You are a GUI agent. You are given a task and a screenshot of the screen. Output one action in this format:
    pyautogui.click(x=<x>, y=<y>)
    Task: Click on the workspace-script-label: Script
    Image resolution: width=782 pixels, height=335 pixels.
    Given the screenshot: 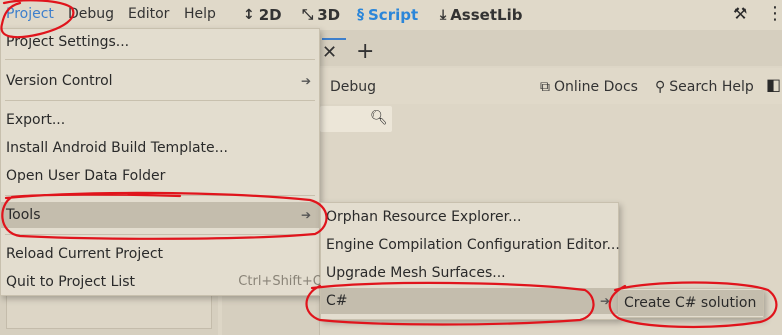 What is the action you would take?
    pyautogui.click(x=393, y=15)
    